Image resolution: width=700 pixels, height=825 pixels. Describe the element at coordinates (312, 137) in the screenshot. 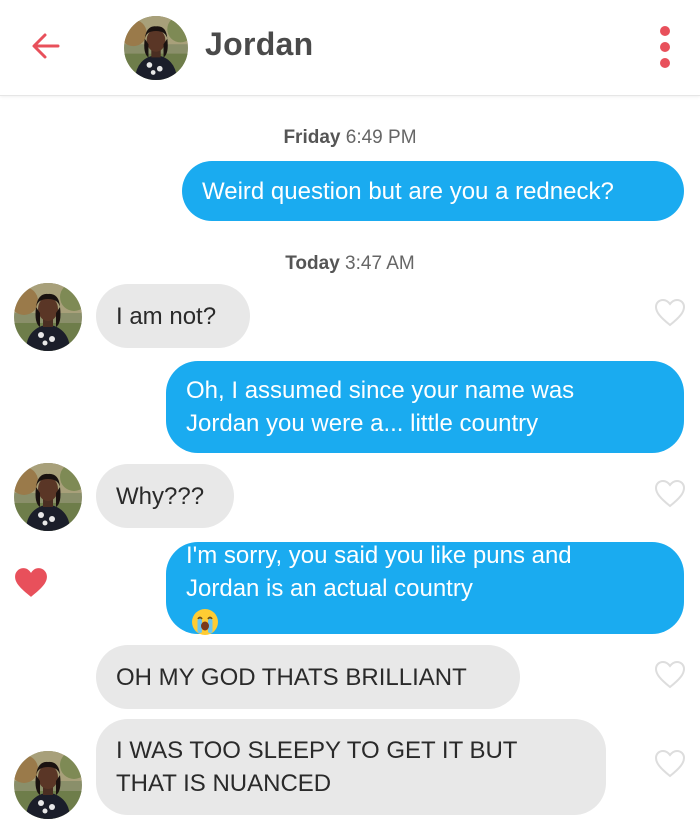

I see `timestamp-day: Friday` at that location.